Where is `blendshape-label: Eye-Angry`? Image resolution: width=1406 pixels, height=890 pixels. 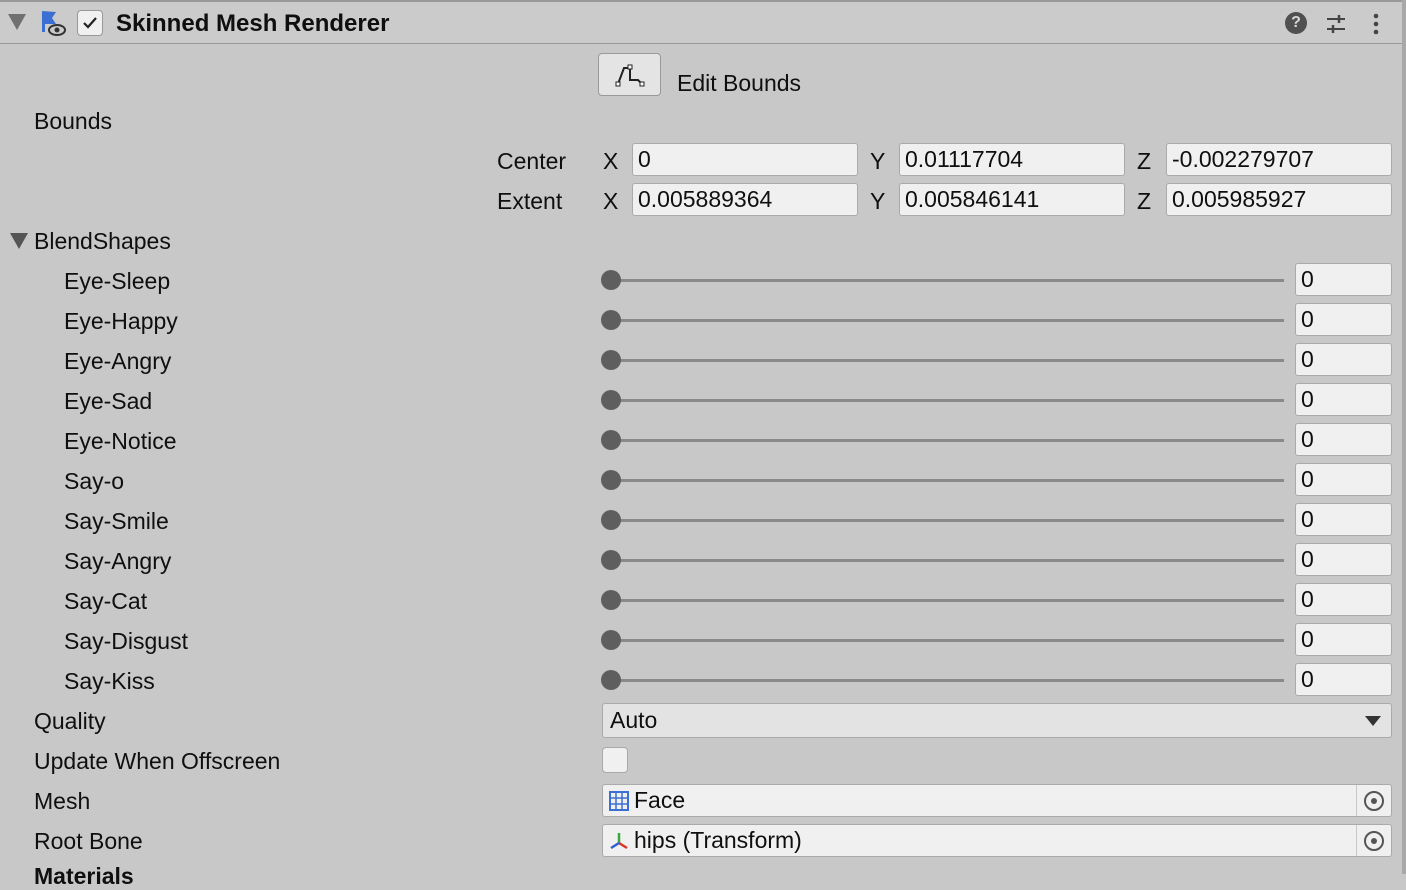 blendshape-label: Eye-Angry is located at coordinates (118, 361).